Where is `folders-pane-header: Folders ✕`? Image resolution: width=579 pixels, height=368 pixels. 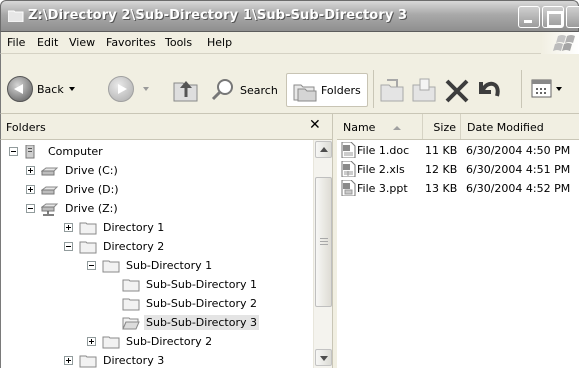
folders-pane-header: Folders ✕ is located at coordinates (166, 127).